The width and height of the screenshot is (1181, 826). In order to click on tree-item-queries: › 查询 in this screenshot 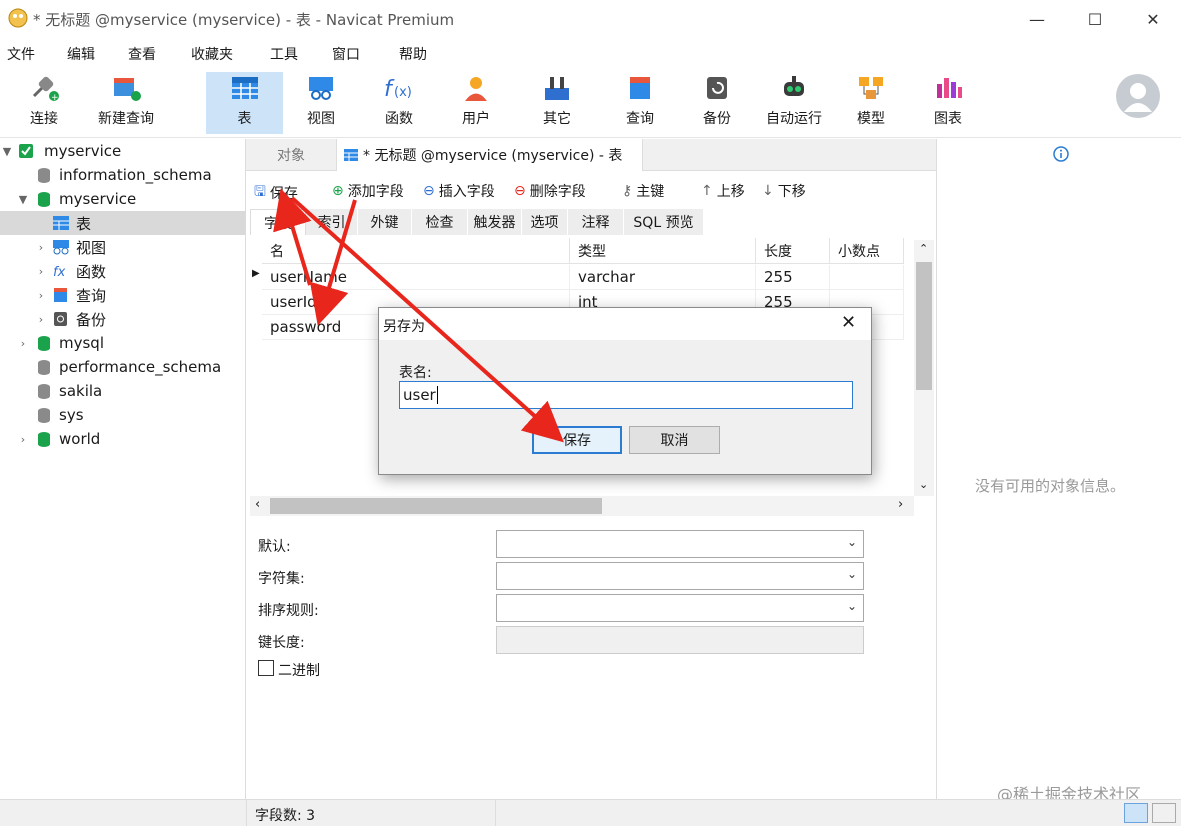, I will do `click(123, 295)`.